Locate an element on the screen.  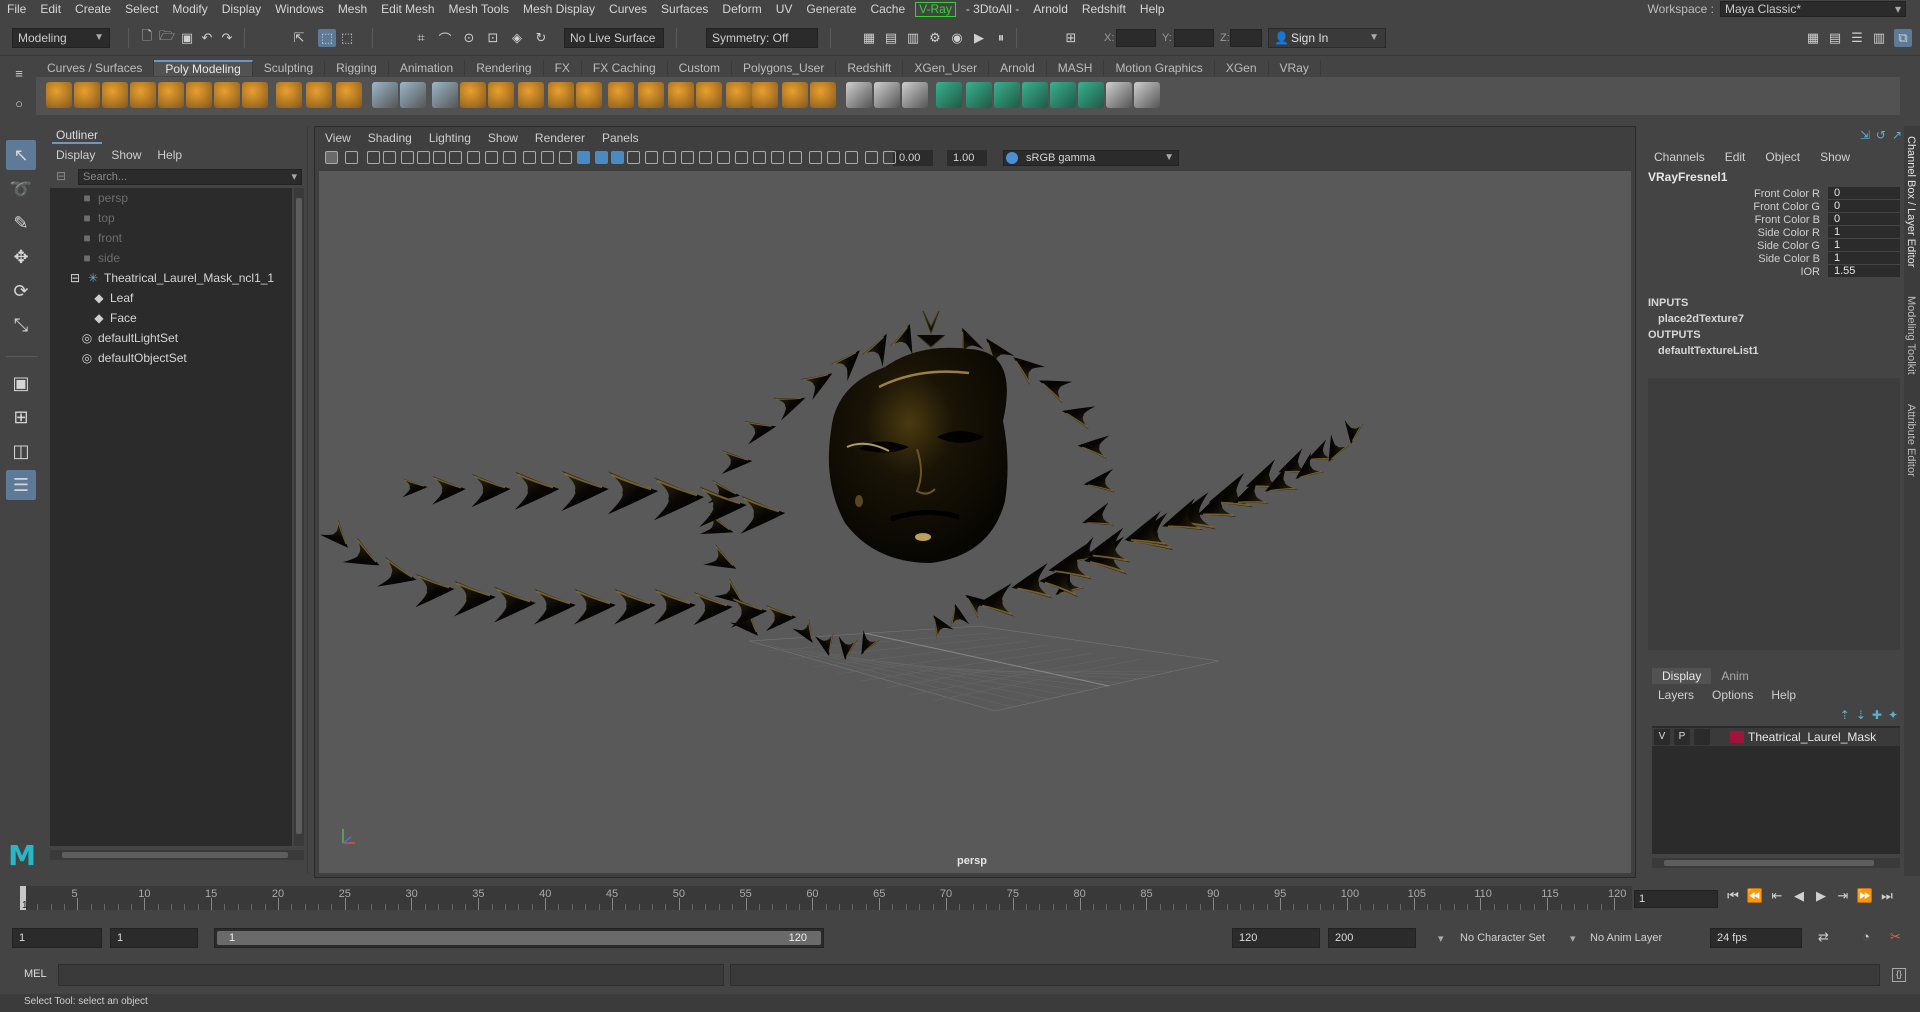
input-node: place2dTexture7 is located at coordinates (1701, 319).